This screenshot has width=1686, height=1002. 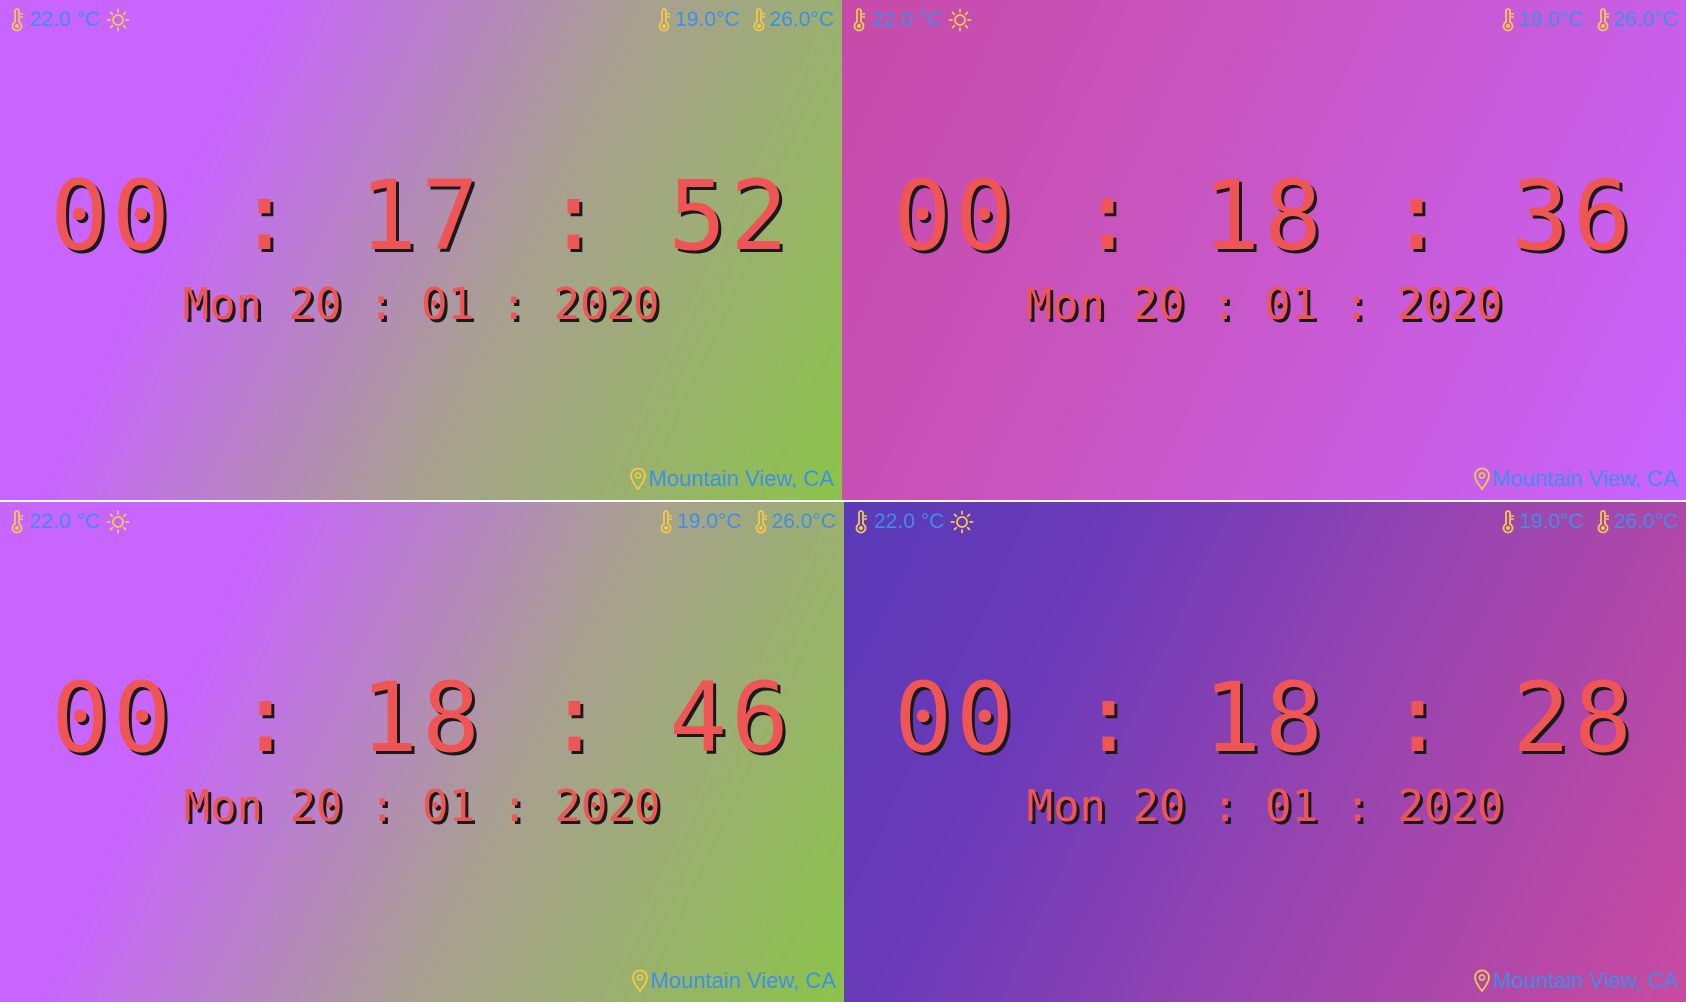 What do you see at coordinates (422, 718) in the screenshot?
I see `clock-time: 00 : 18 : 46` at bounding box center [422, 718].